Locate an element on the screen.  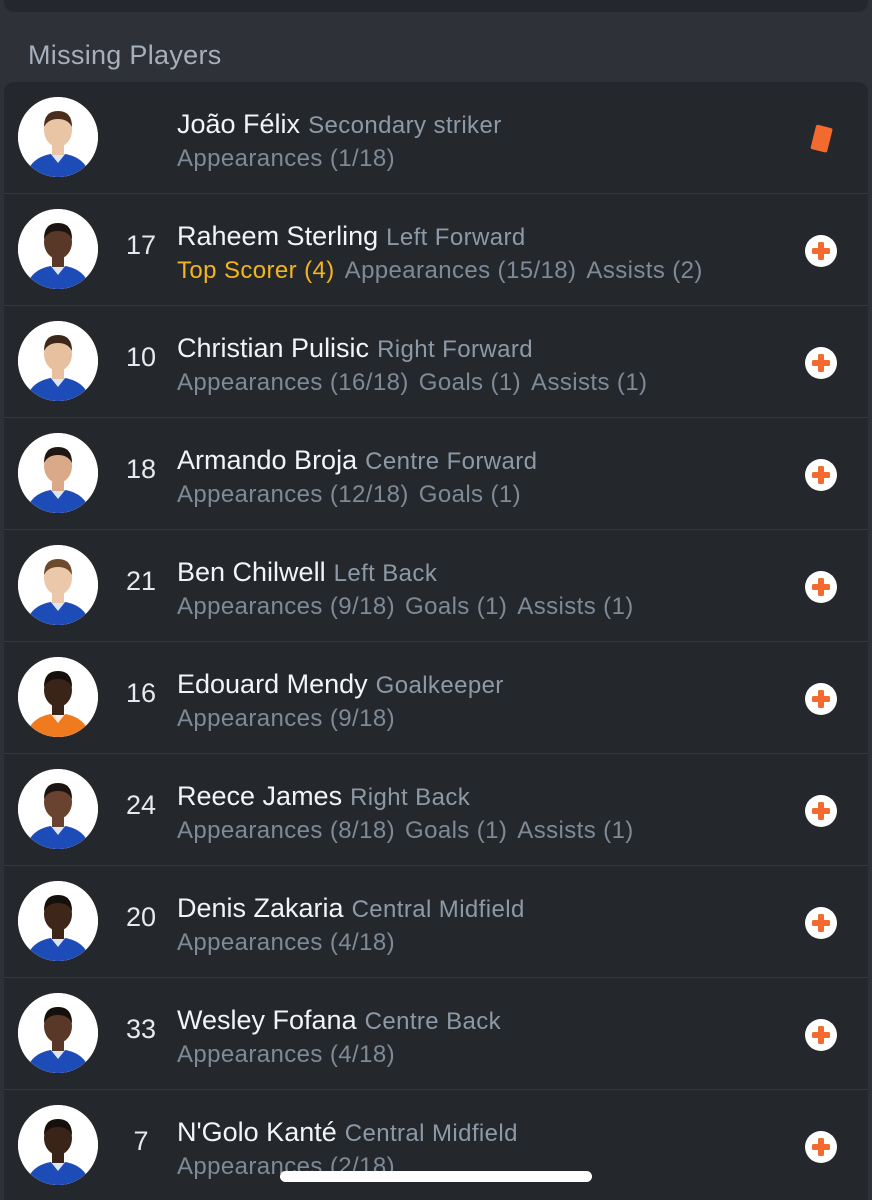
player-name-line: Wesley Fofana Centre Back is located at coordinates (339, 1020).